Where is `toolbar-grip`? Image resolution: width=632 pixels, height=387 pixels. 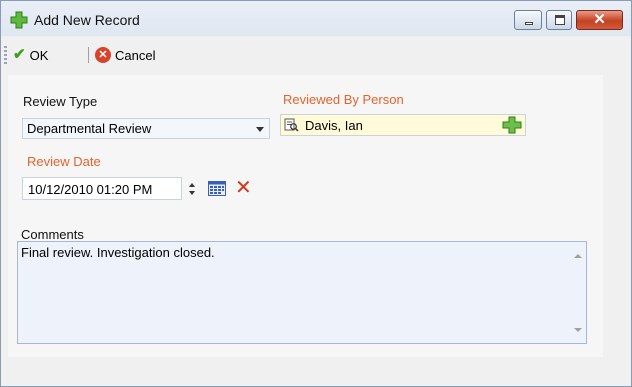 toolbar-grip is located at coordinates (5, 55).